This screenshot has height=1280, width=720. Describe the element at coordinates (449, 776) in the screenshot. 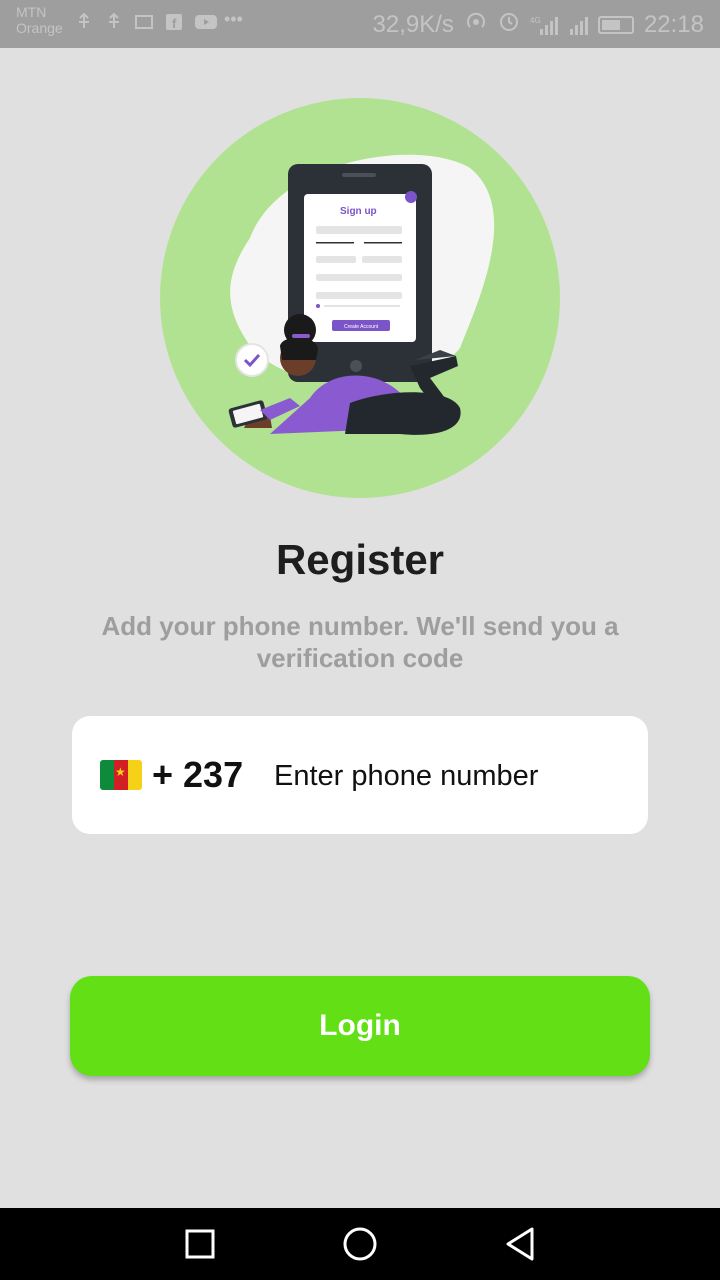

I see `phone-number-input` at that location.